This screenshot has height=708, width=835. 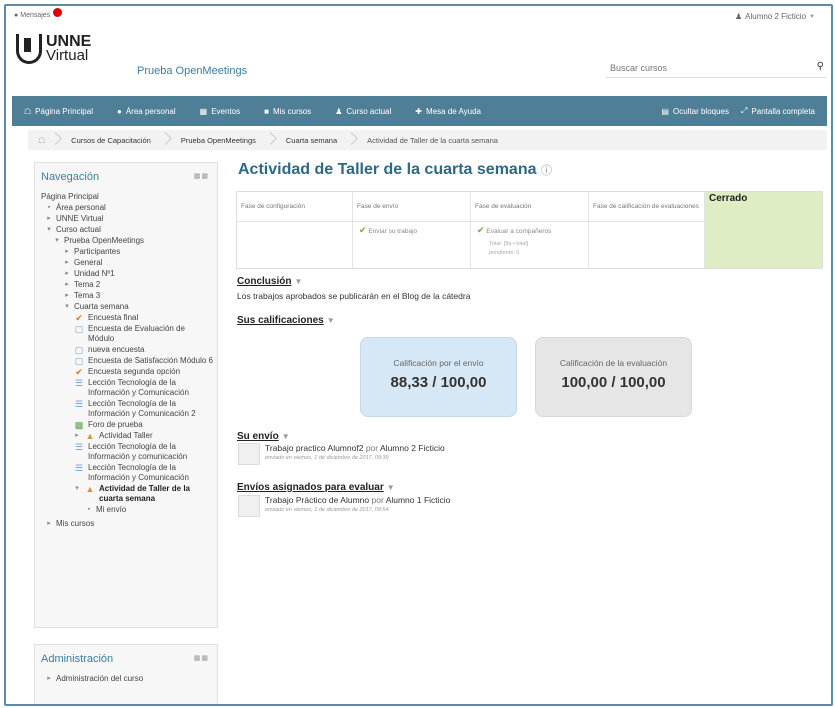 I want to click on tree-label: Participantes, so click(x=97, y=251).